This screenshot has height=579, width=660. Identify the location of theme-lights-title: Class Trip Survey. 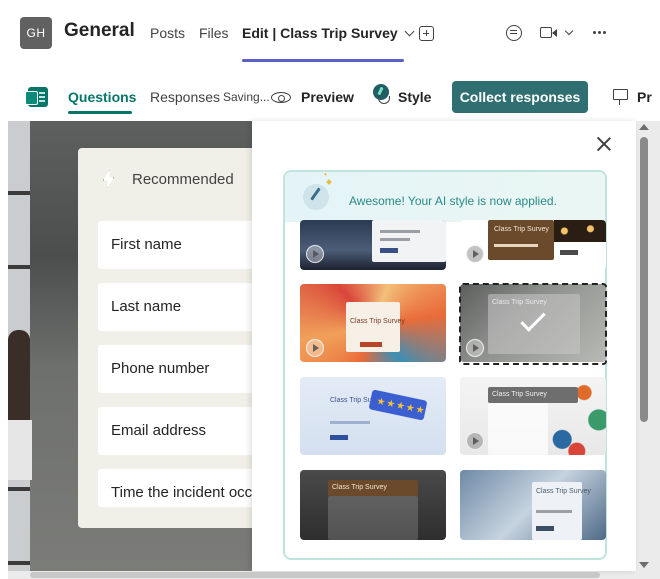
(521, 229).